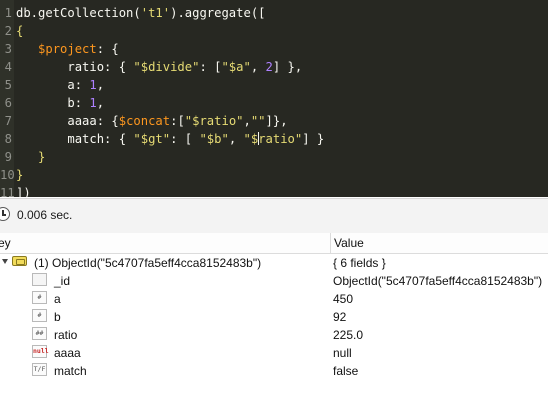 The image size is (548, 412). Describe the element at coordinates (274, 317) in the screenshot. I see `field-row: # b 92` at that location.